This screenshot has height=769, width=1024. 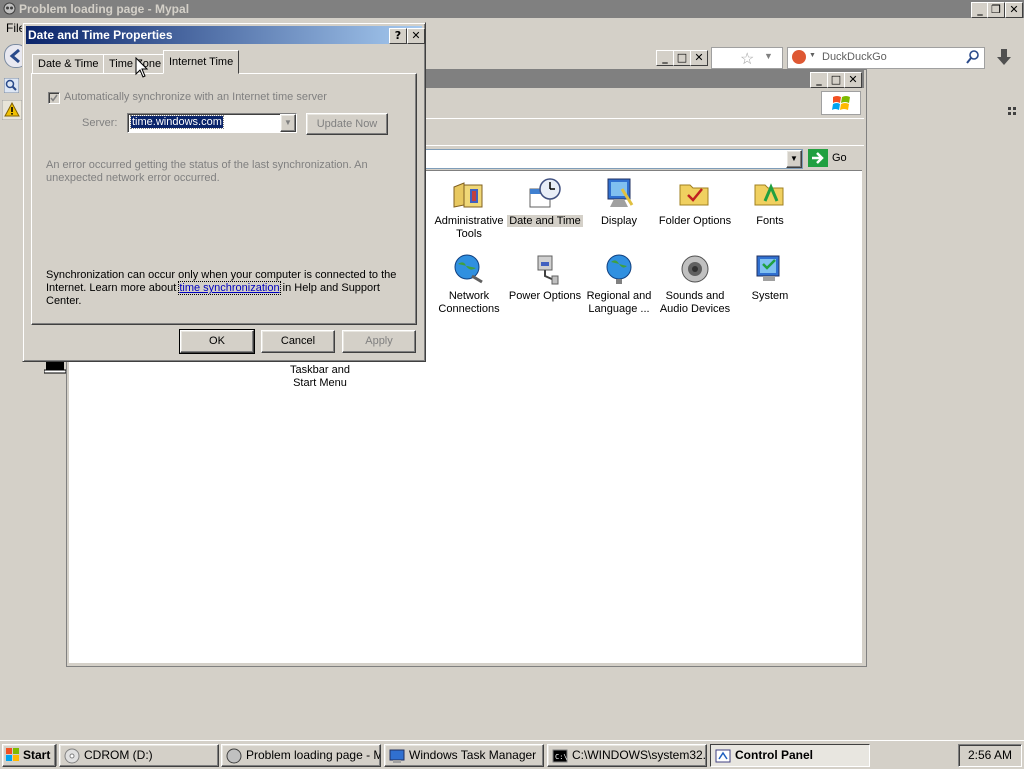 What do you see at coordinates (819, 80) in the screenshot?
I see `cp-minimize-button: _` at bounding box center [819, 80].